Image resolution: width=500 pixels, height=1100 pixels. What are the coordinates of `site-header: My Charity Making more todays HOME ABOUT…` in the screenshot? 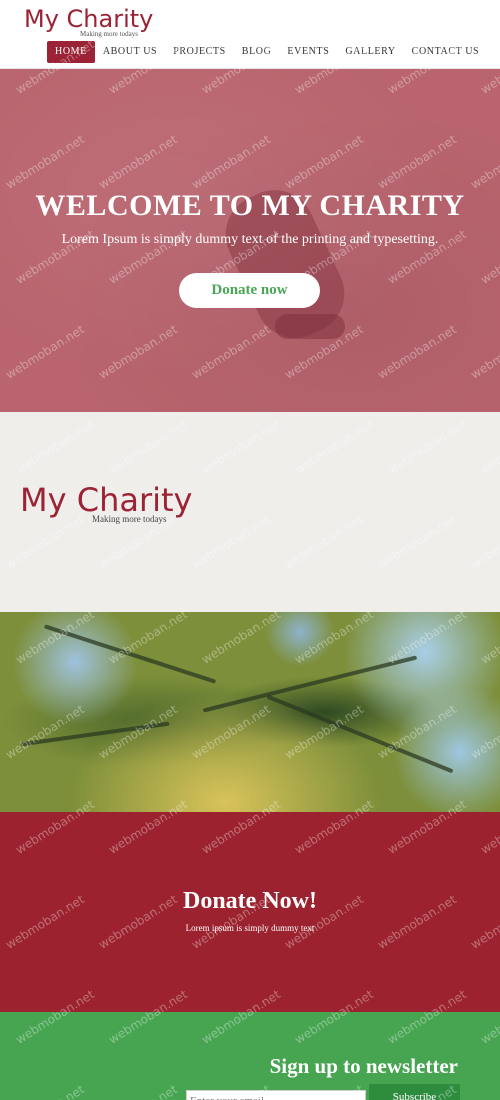 It's located at (250, 34).